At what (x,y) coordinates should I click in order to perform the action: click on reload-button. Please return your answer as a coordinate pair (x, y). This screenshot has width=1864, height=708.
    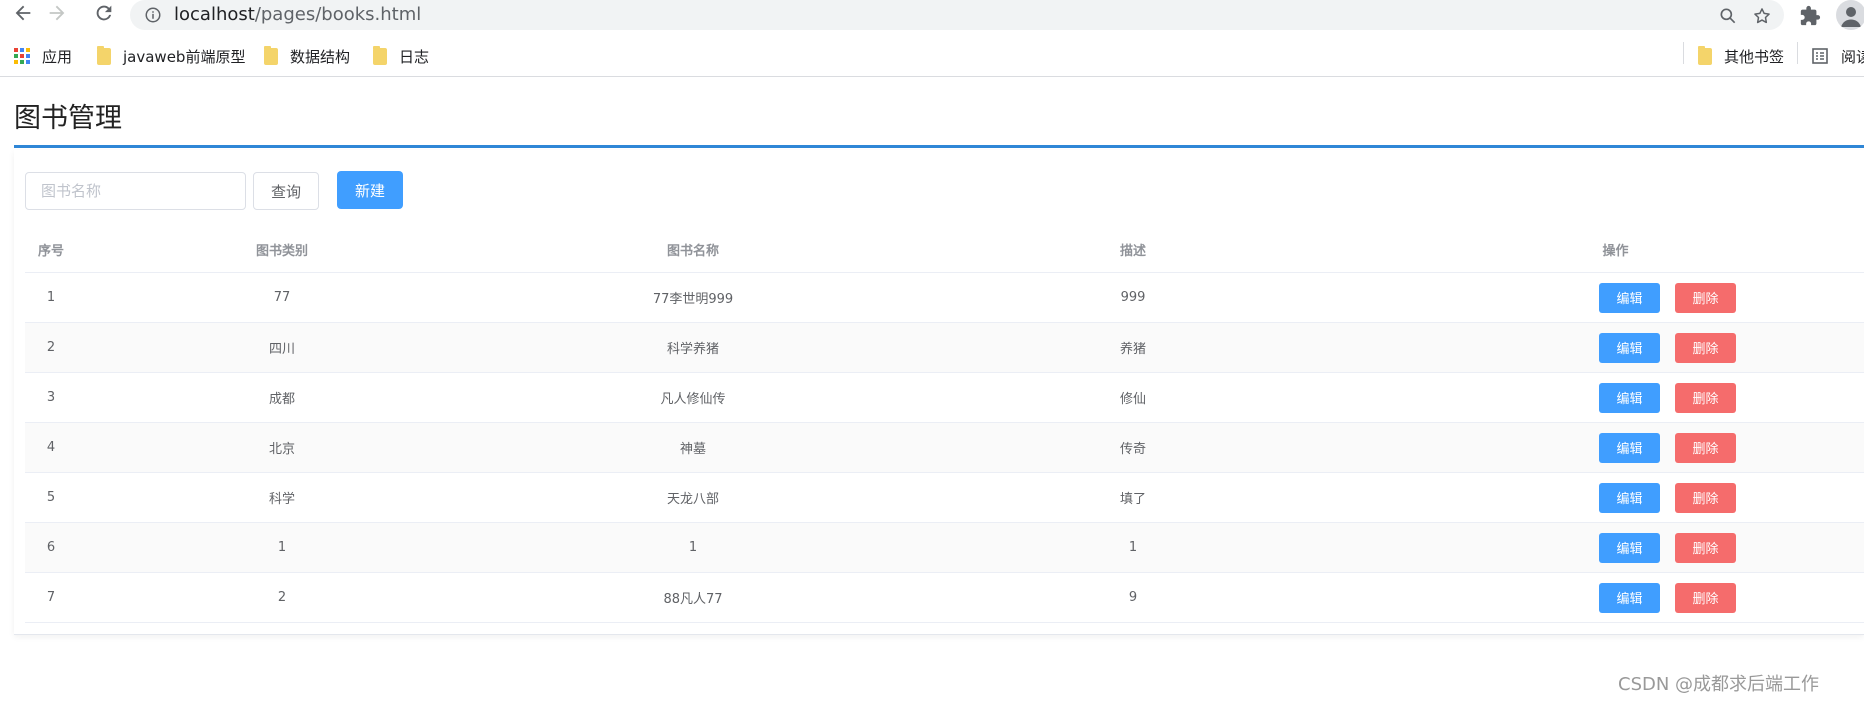
    Looking at the image, I should click on (104, 15).